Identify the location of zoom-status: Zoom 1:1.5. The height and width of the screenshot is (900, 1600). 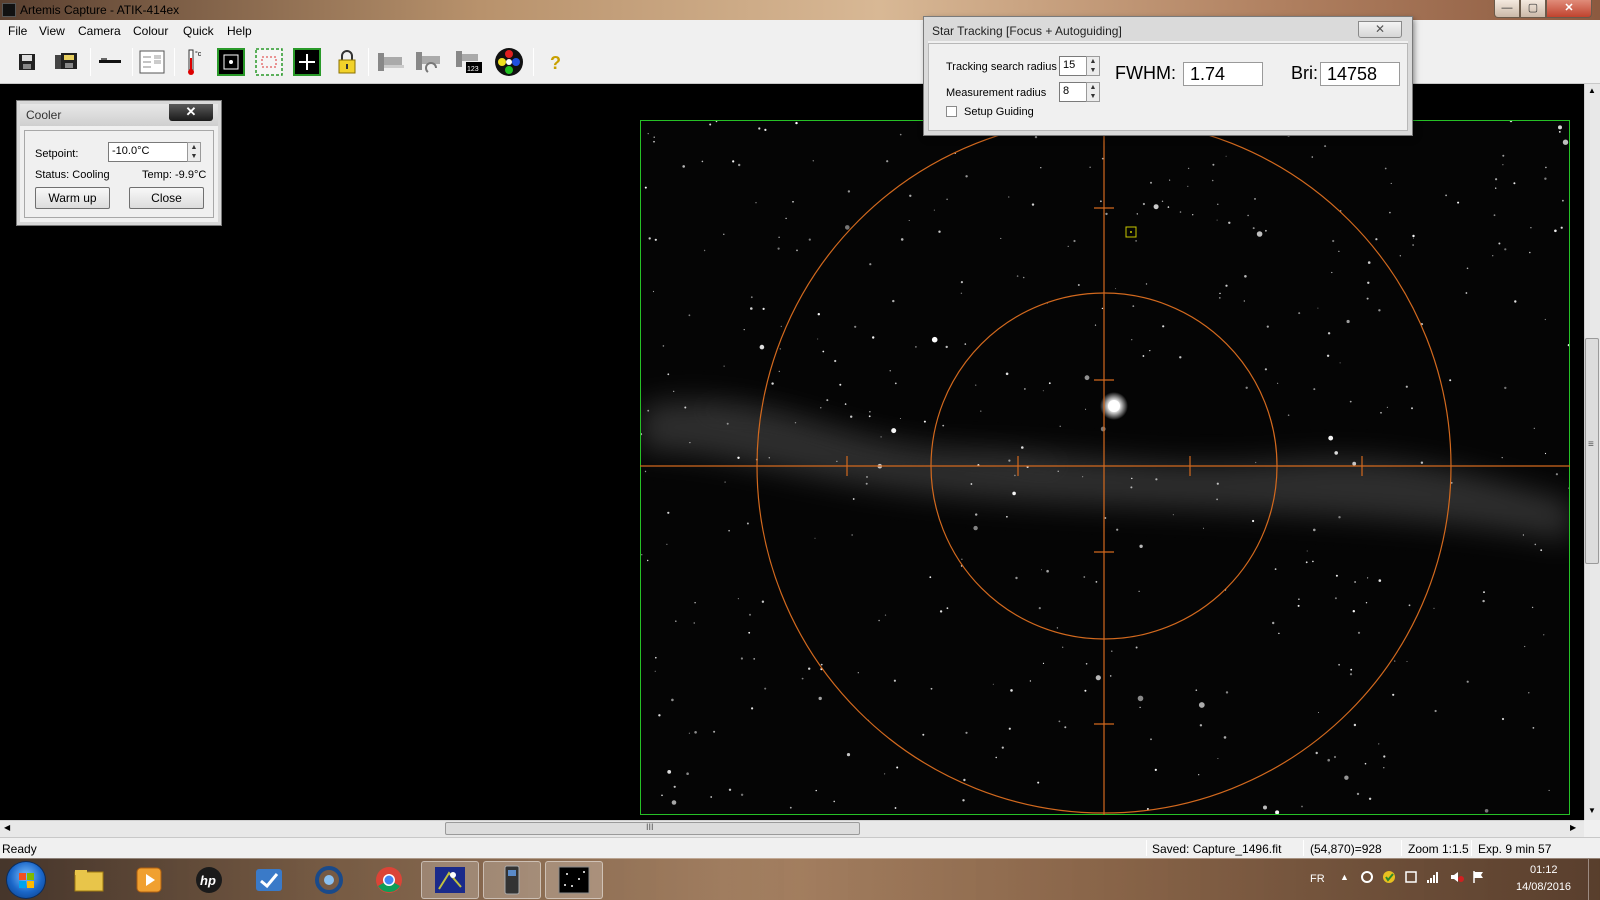
(1438, 849).